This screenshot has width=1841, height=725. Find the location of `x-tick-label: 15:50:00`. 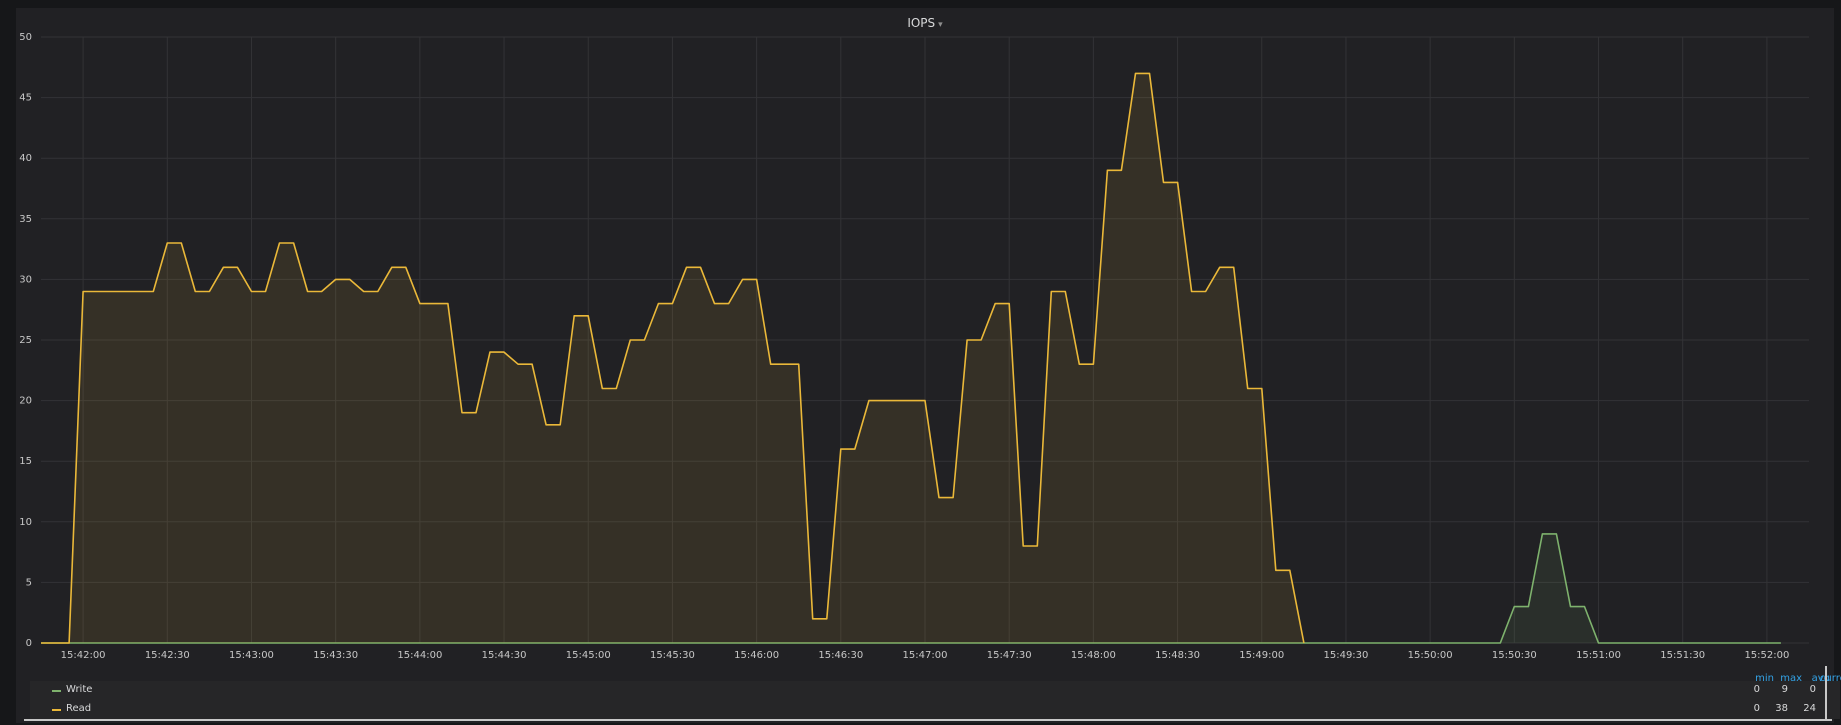

x-tick-label: 15:50:00 is located at coordinates (1430, 655).